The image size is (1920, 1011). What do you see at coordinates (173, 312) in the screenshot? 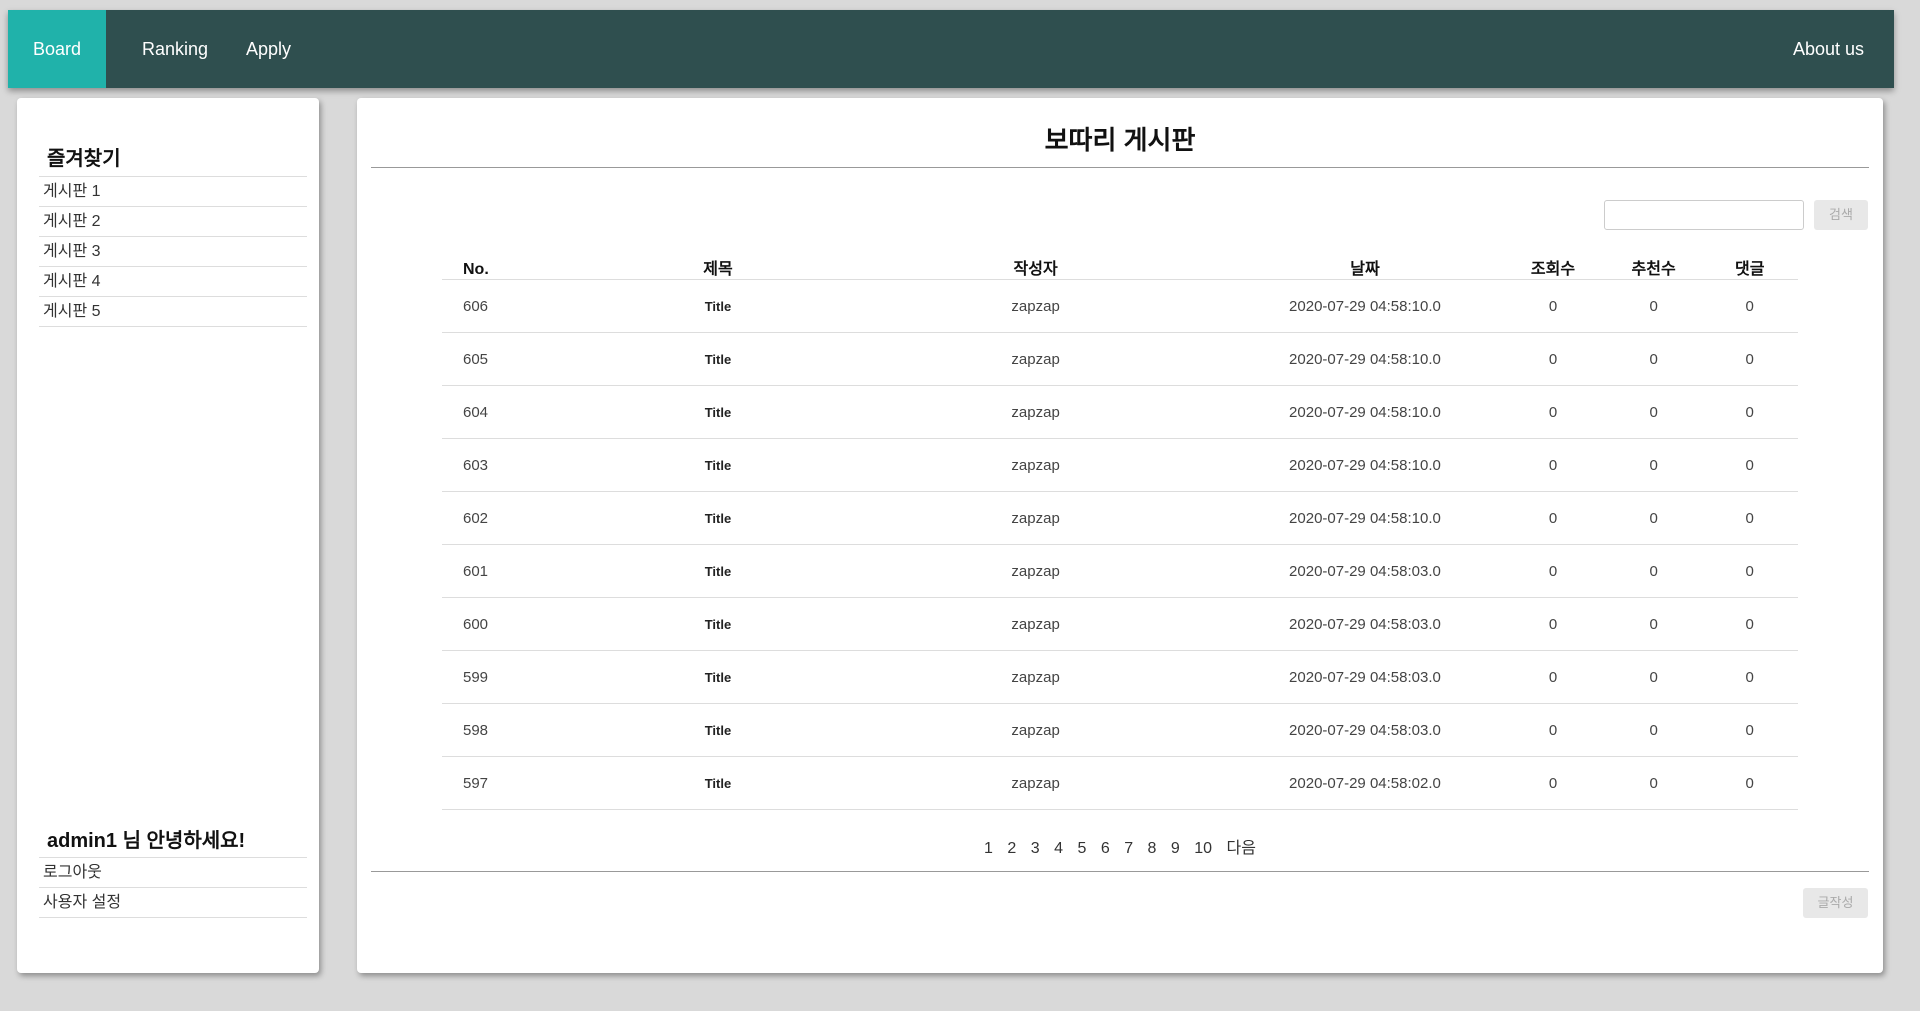
I see `favorite-board-5: 게시판 5` at bounding box center [173, 312].